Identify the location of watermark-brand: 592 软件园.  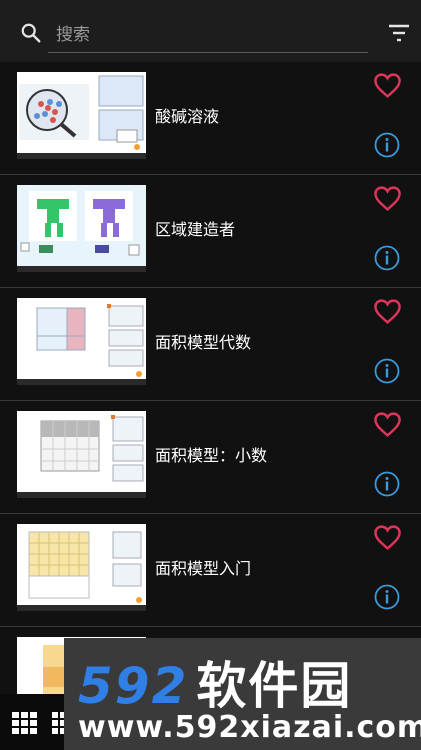
(215, 686).